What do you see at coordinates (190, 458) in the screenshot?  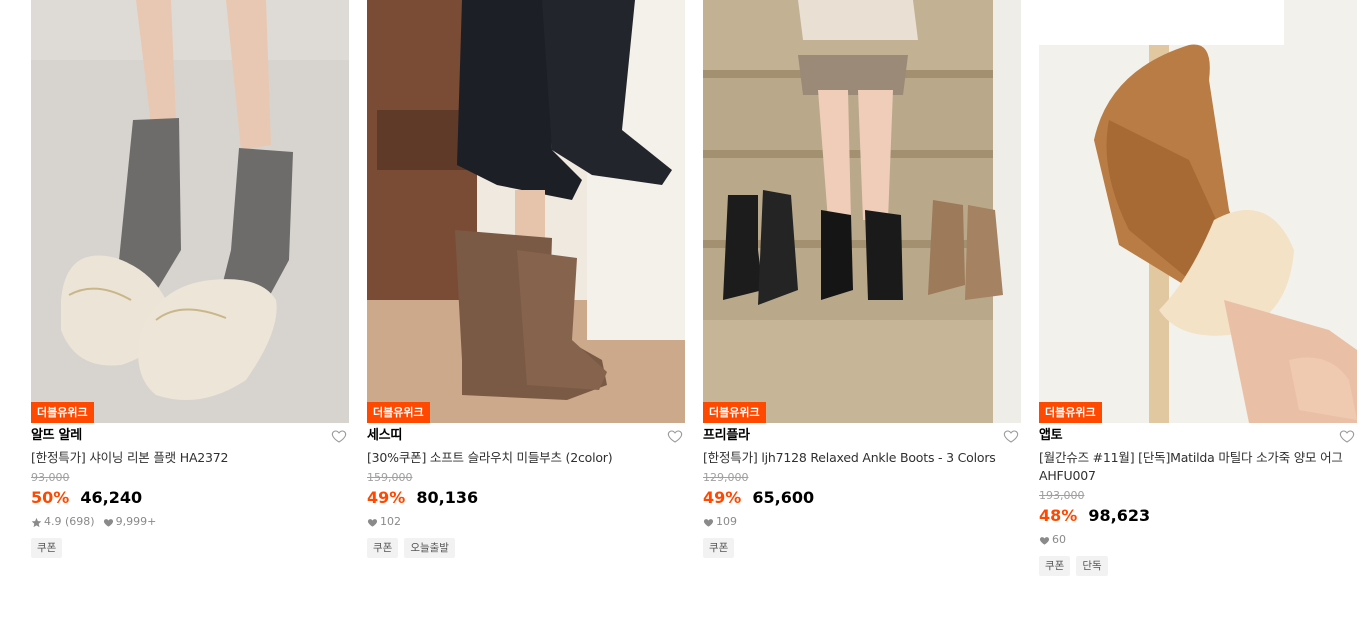 I see `product-name: [한정특가] 샤이닝 리본 플랫 HA2372` at bounding box center [190, 458].